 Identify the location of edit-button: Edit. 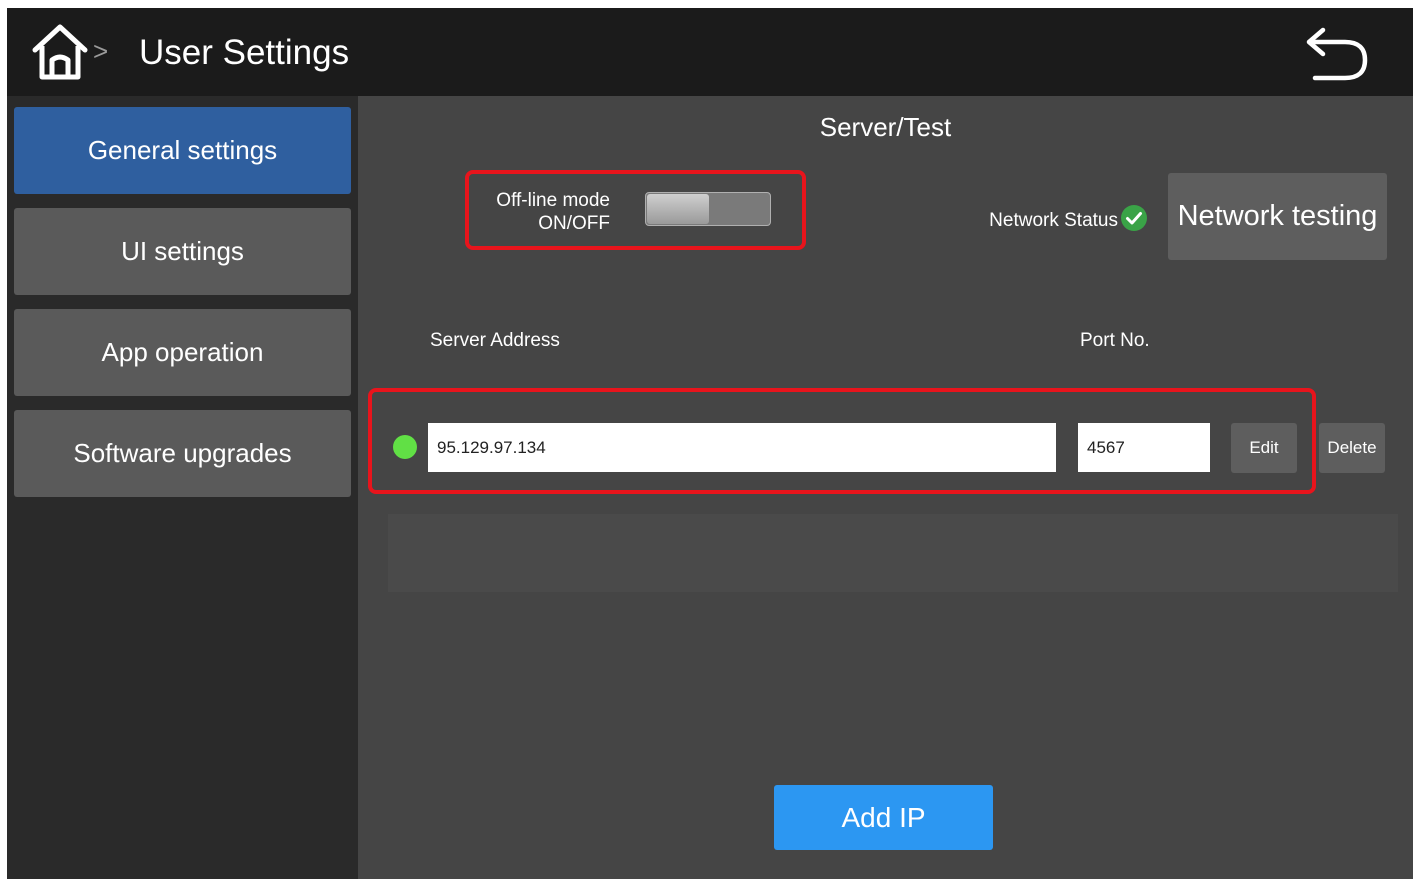
(1264, 448).